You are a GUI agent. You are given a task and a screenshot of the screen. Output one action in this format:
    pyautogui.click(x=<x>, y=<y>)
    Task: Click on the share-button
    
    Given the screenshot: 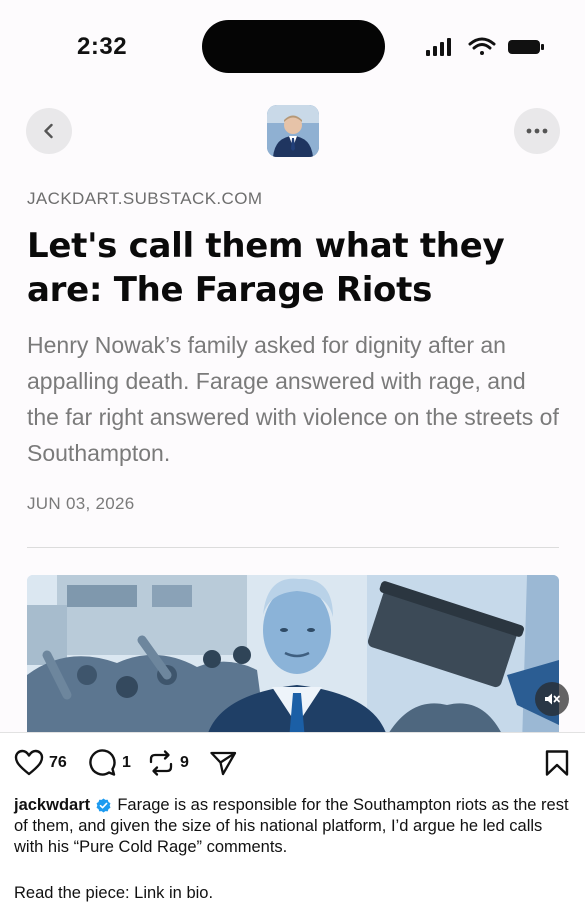 What is the action you would take?
    pyautogui.click(x=223, y=763)
    